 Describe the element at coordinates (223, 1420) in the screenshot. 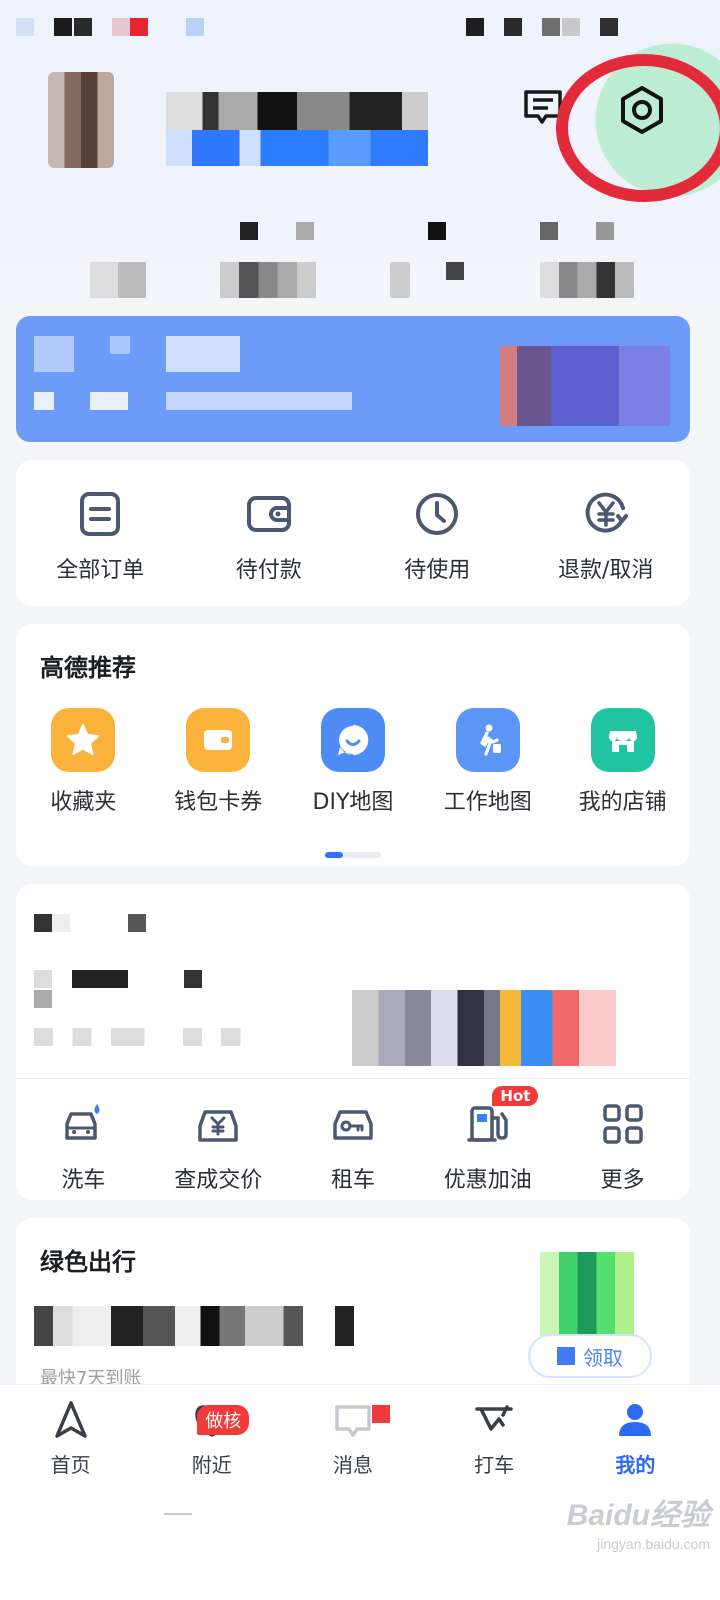

I see `nearby-badge: 做核` at that location.